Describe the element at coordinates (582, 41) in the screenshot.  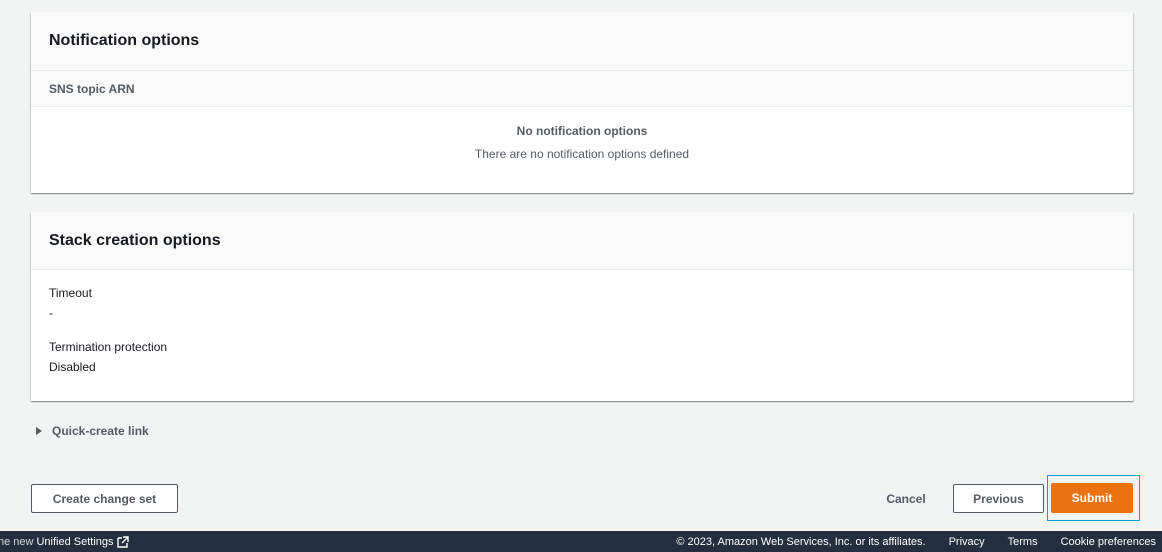
I see `notification-options-header: Notification options` at that location.